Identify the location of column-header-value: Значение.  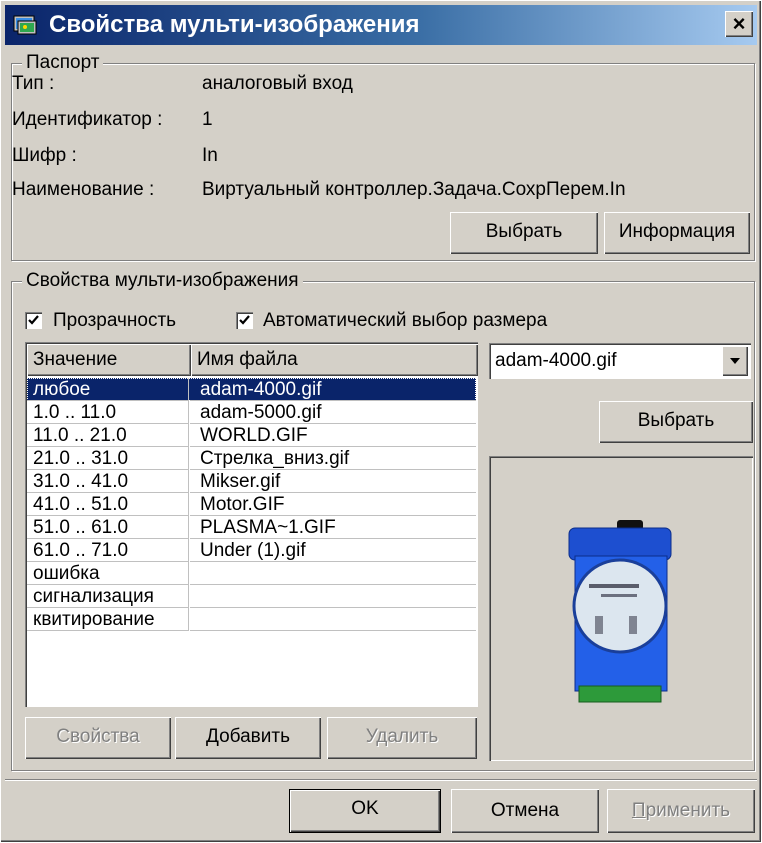
(109, 360).